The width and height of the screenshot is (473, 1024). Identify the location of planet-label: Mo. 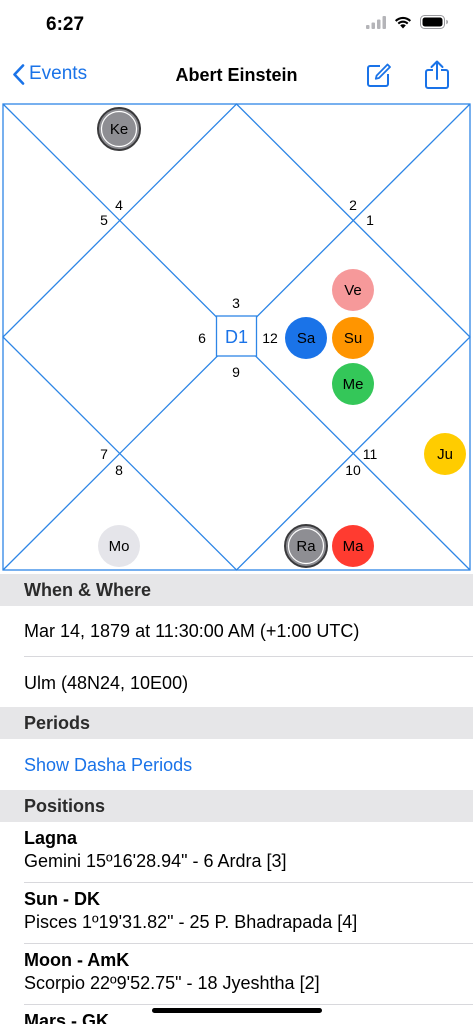
(119, 546).